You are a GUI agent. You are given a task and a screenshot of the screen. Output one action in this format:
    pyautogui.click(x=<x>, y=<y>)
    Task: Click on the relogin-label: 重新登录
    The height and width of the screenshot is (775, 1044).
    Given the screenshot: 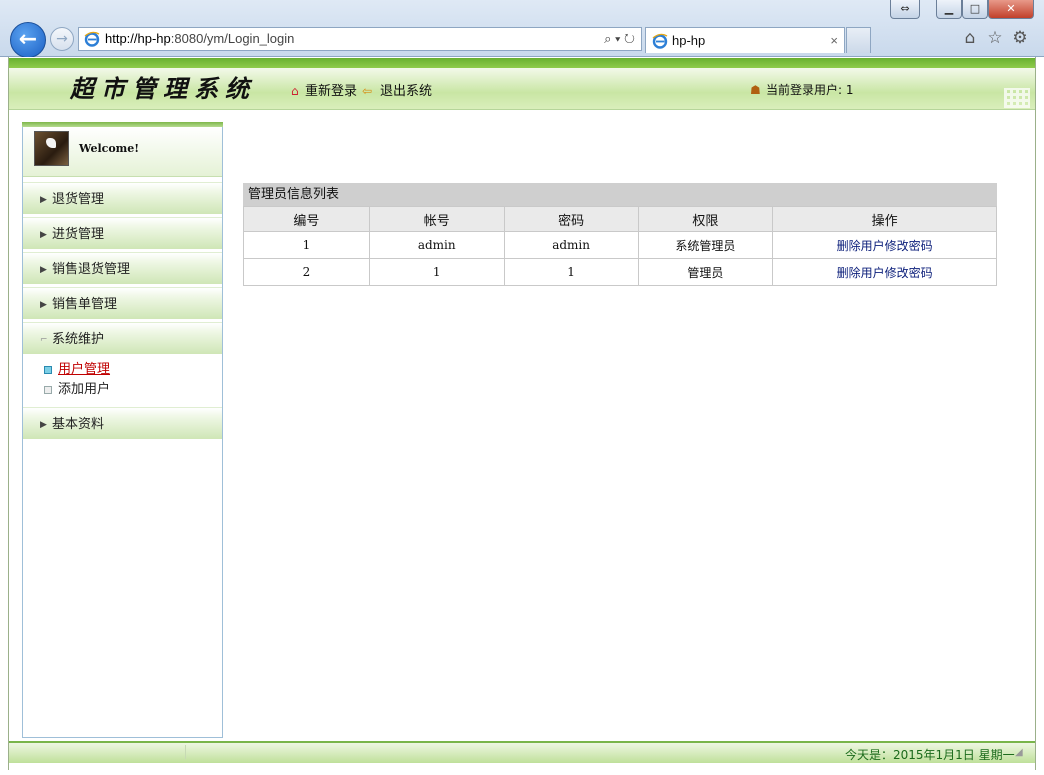 What is the action you would take?
    pyautogui.click(x=331, y=91)
    